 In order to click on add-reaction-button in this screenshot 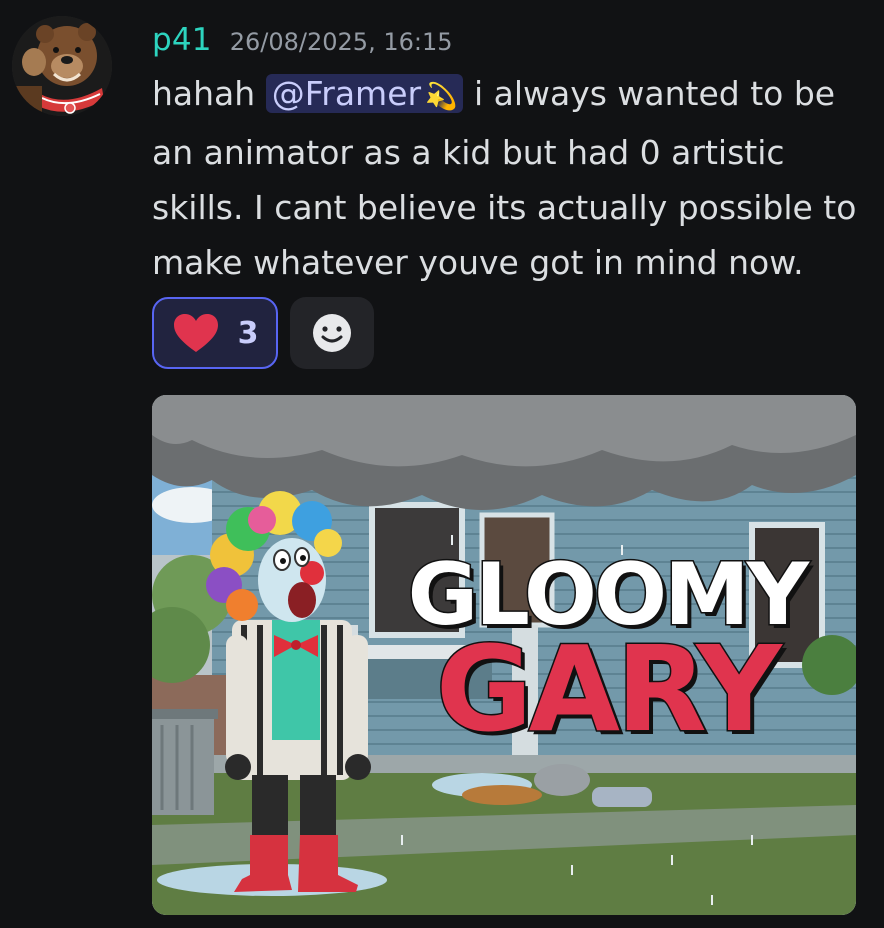, I will do `click(332, 333)`.